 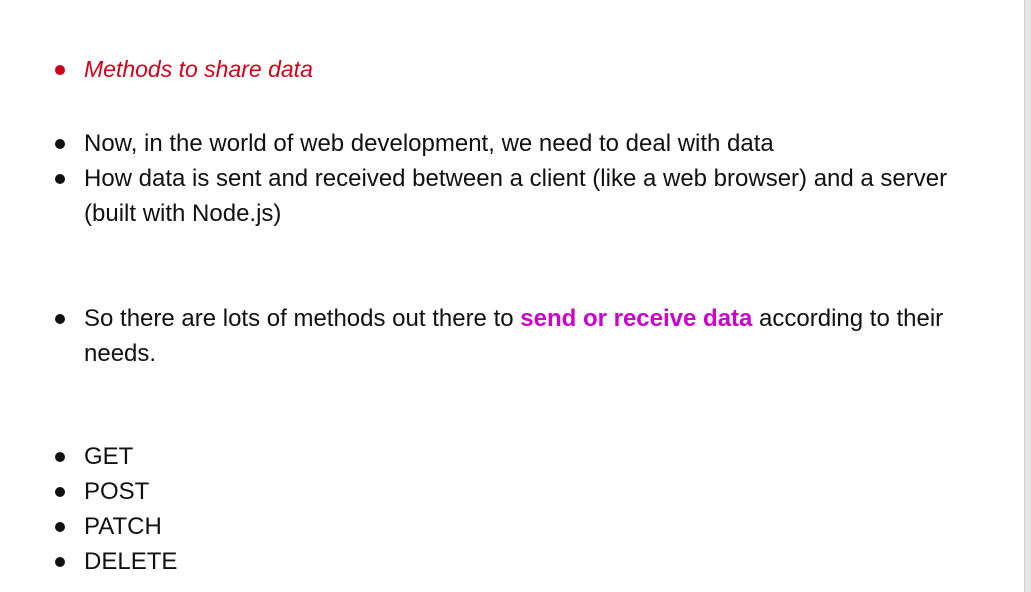 What do you see at coordinates (131, 561) in the screenshot?
I see `http-method-delete: DELETE` at bounding box center [131, 561].